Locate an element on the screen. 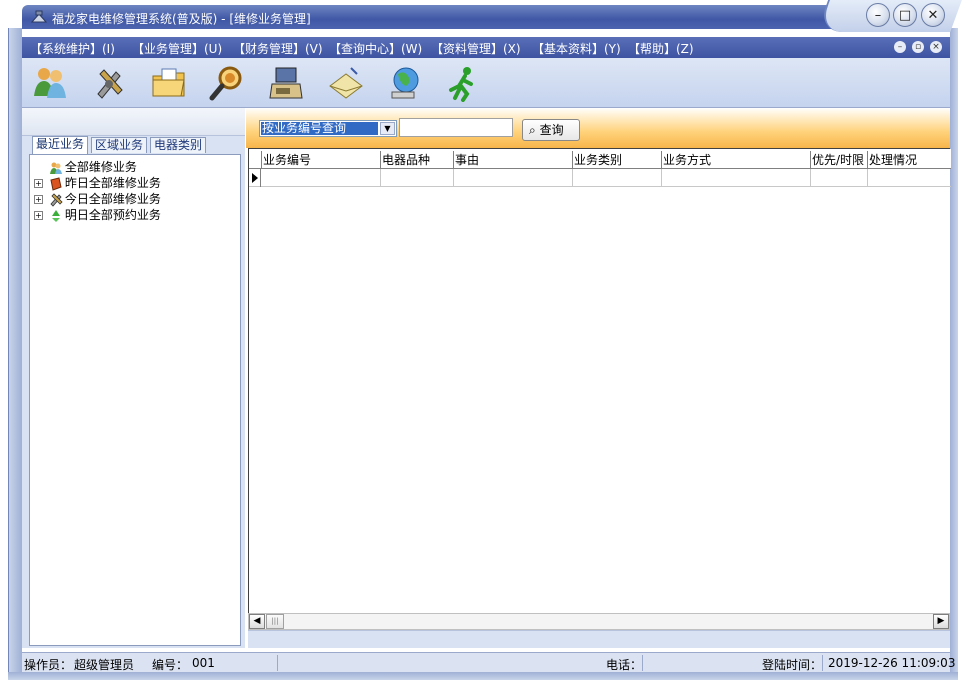  search-mode-value: 按业务编号查询 is located at coordinates (319, 128).